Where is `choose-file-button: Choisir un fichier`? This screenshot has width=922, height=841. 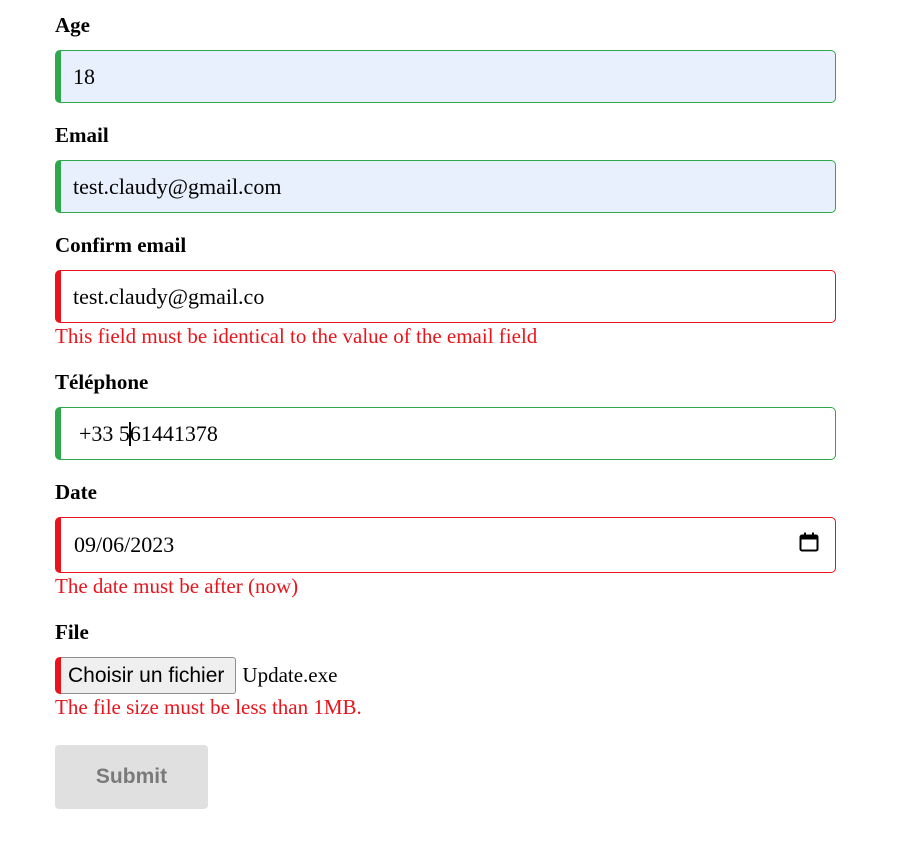
choose-file-button: Choisir un fichier is located at coordinates (149, 675).